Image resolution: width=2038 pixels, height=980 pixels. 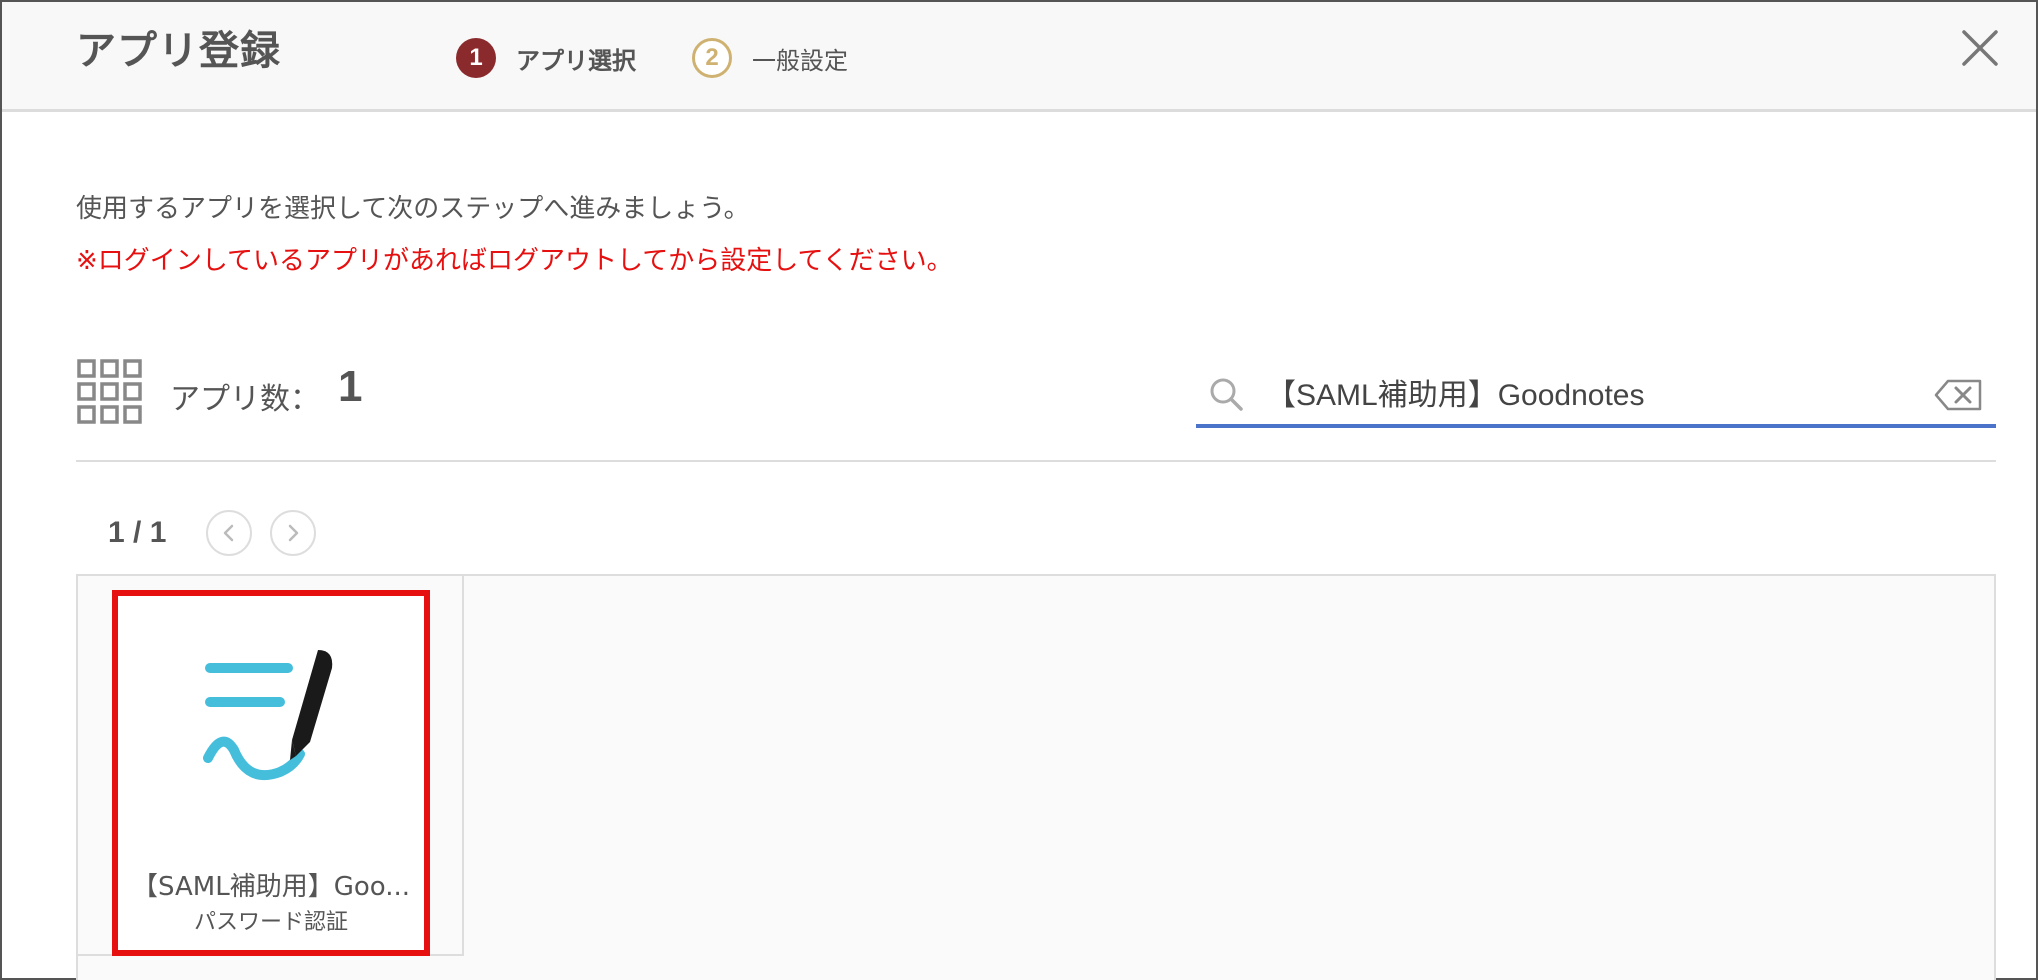 I want to click on search-icon, so click(x=1226, y=394).